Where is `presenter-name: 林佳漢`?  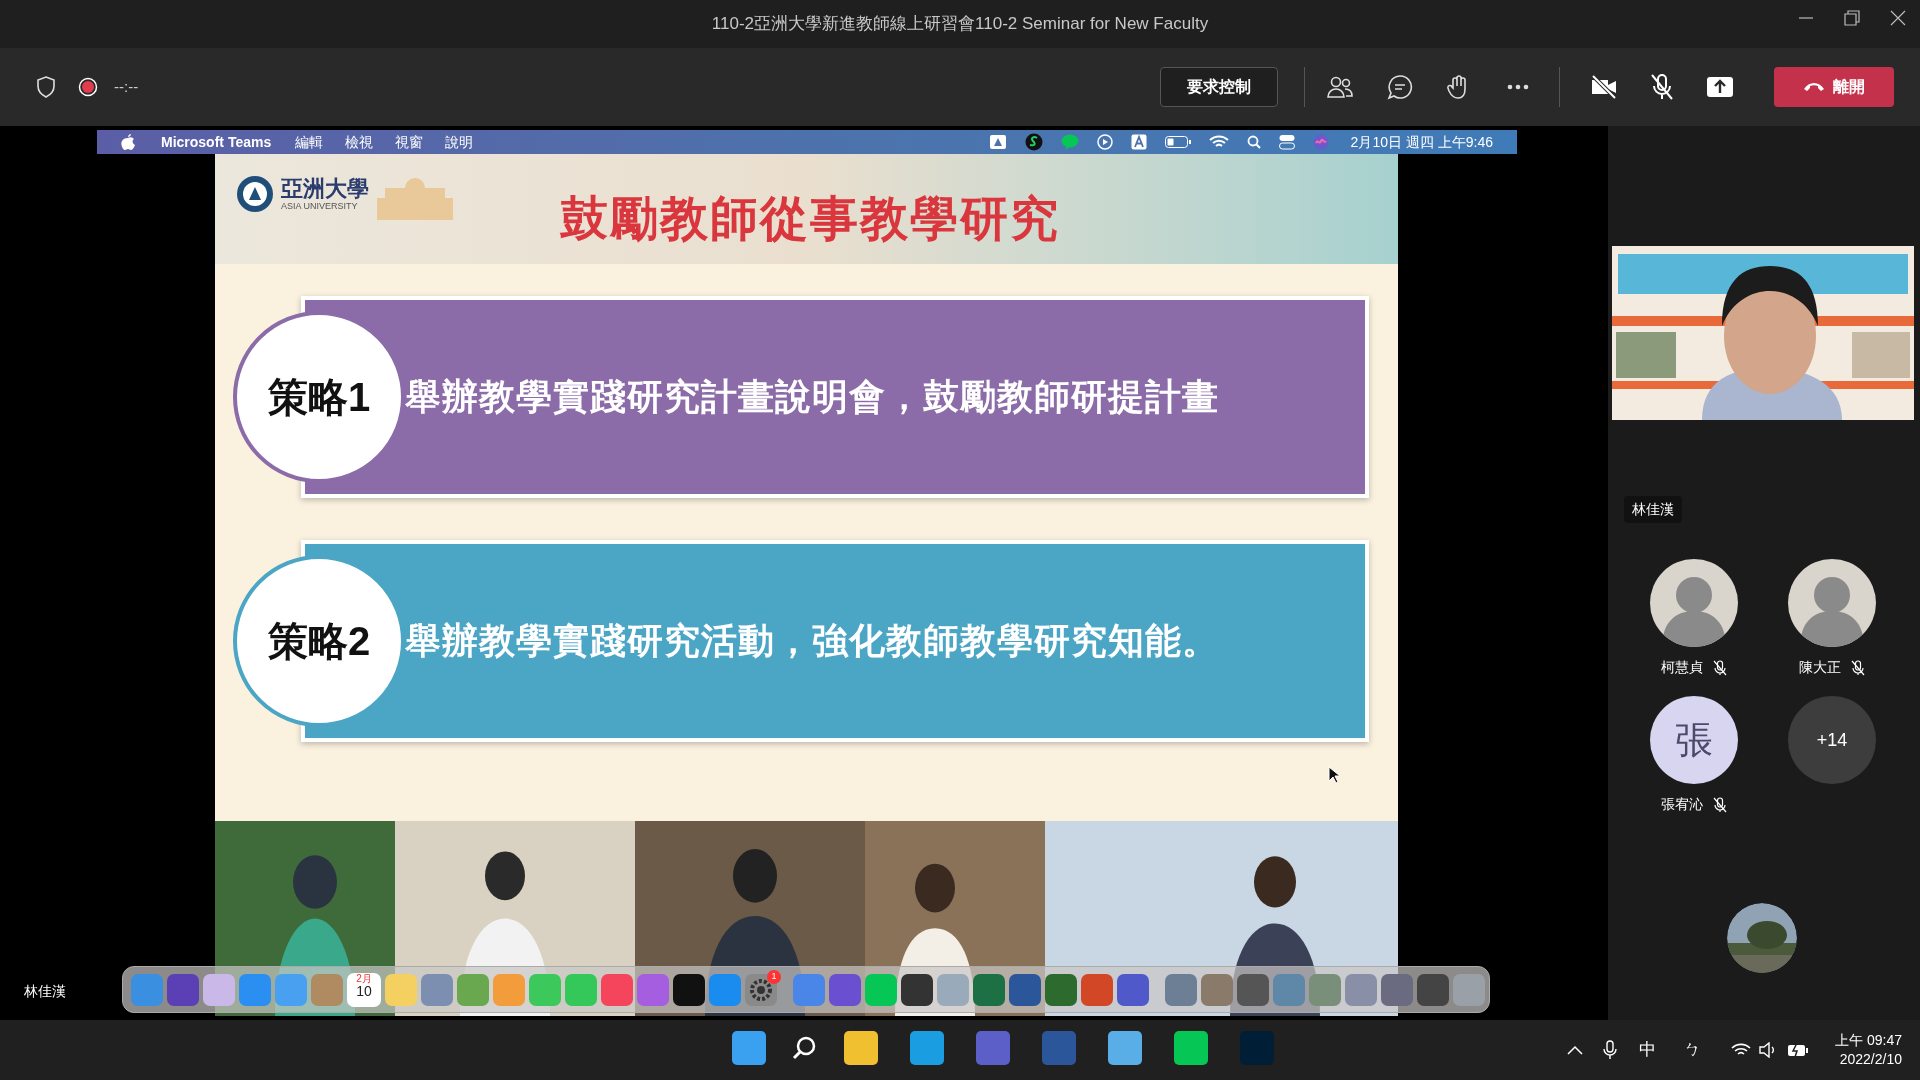
presenter-name: 林佳漢 is located at coordinates (45, 991).